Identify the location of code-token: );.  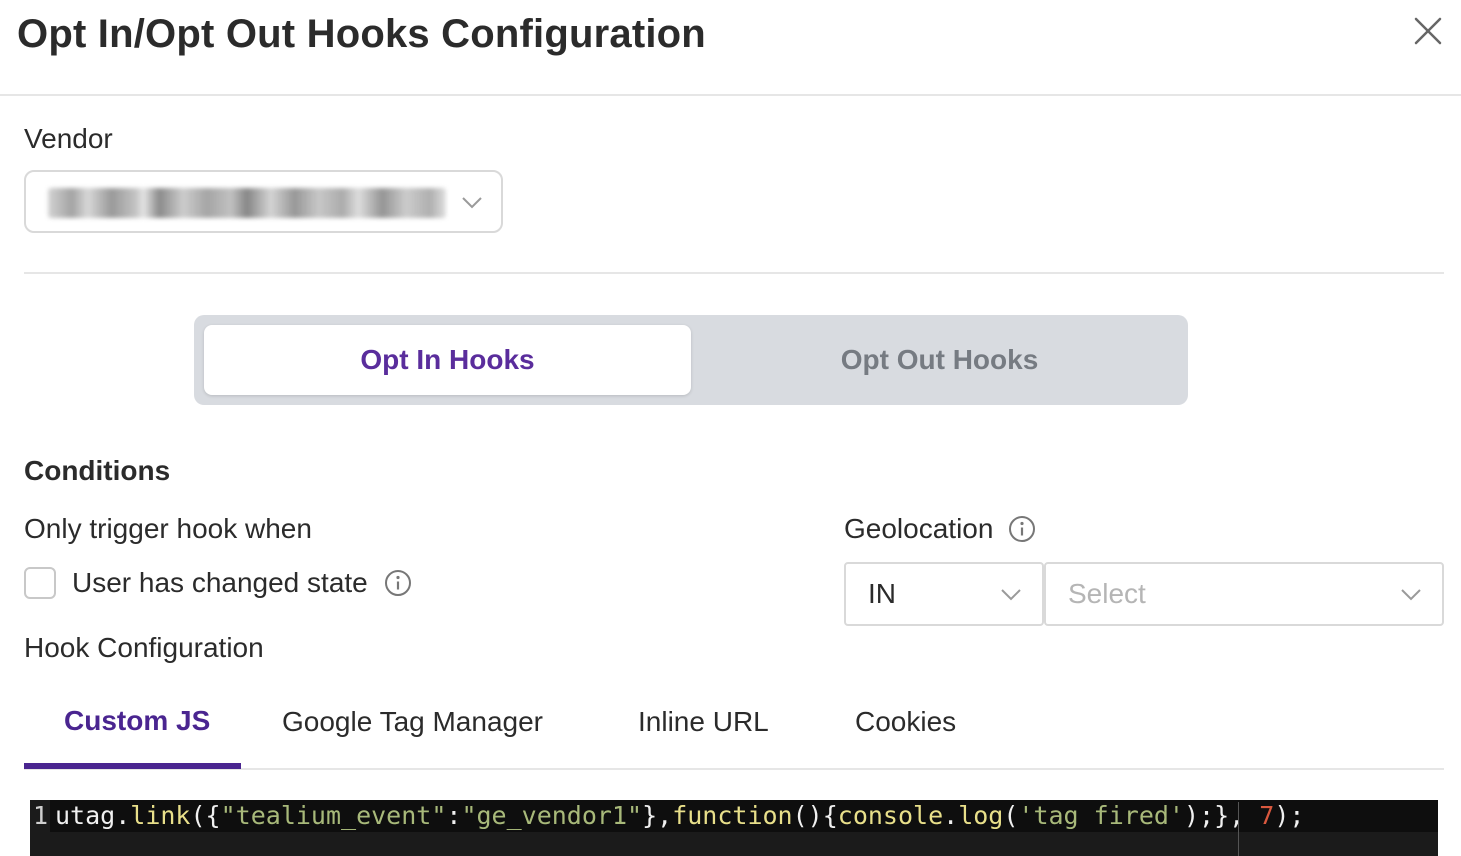
(1289, 815).